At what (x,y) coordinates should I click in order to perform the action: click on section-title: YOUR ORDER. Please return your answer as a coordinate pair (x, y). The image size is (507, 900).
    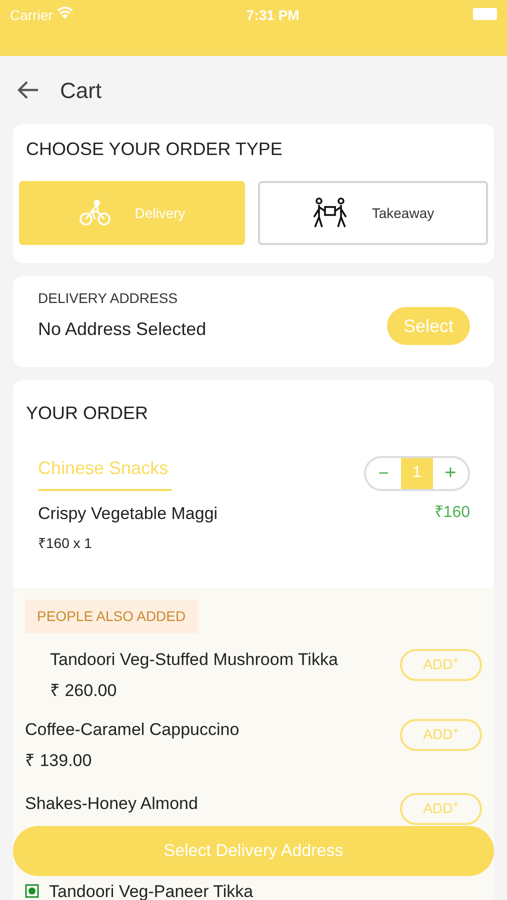
    Looking at the image, I should click on (88, 413).